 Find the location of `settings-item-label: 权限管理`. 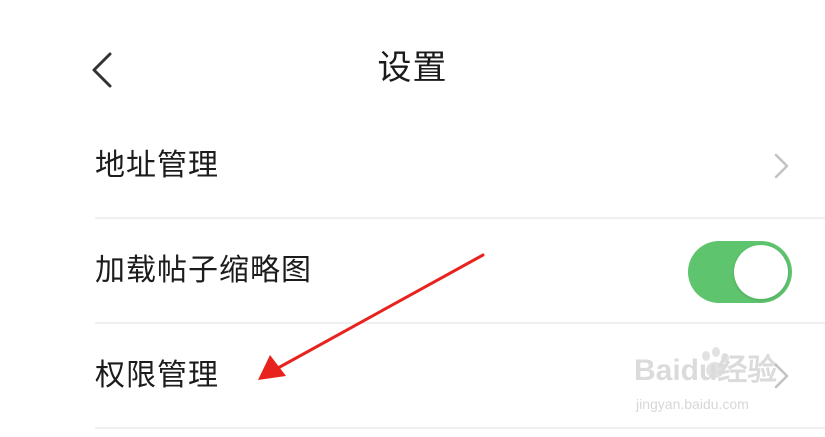

settings-item-label: 权限管理 is located at coordinates (157, 375).